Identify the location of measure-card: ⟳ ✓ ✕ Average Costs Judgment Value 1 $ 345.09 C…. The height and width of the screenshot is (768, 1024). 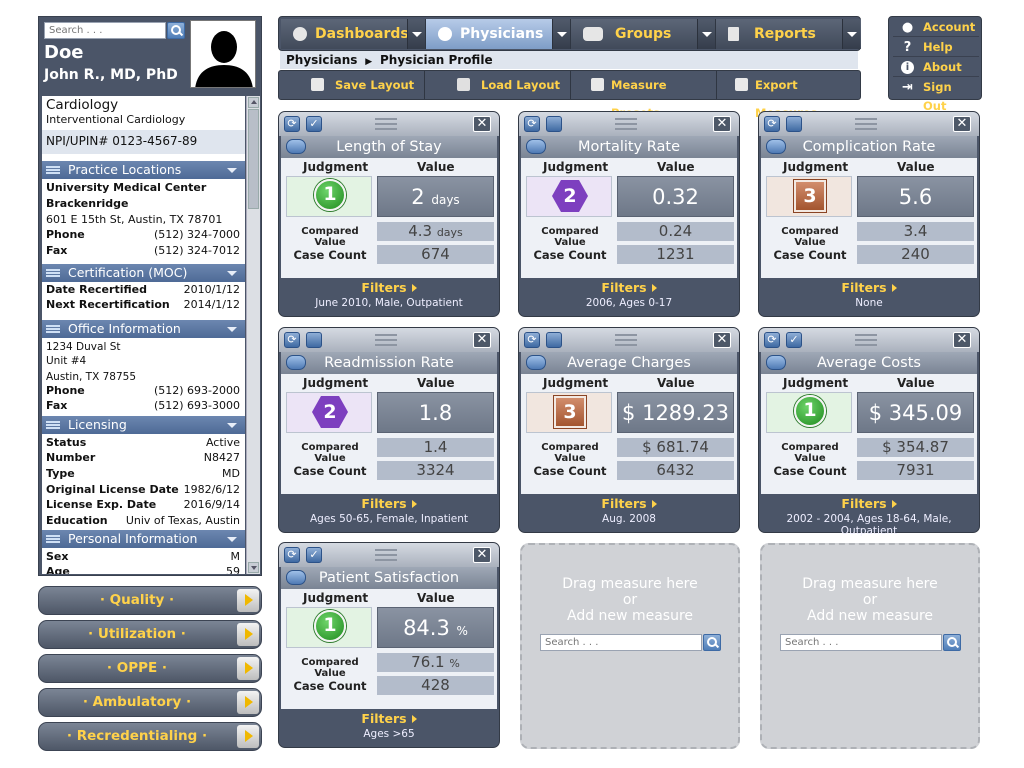
(869, 432).